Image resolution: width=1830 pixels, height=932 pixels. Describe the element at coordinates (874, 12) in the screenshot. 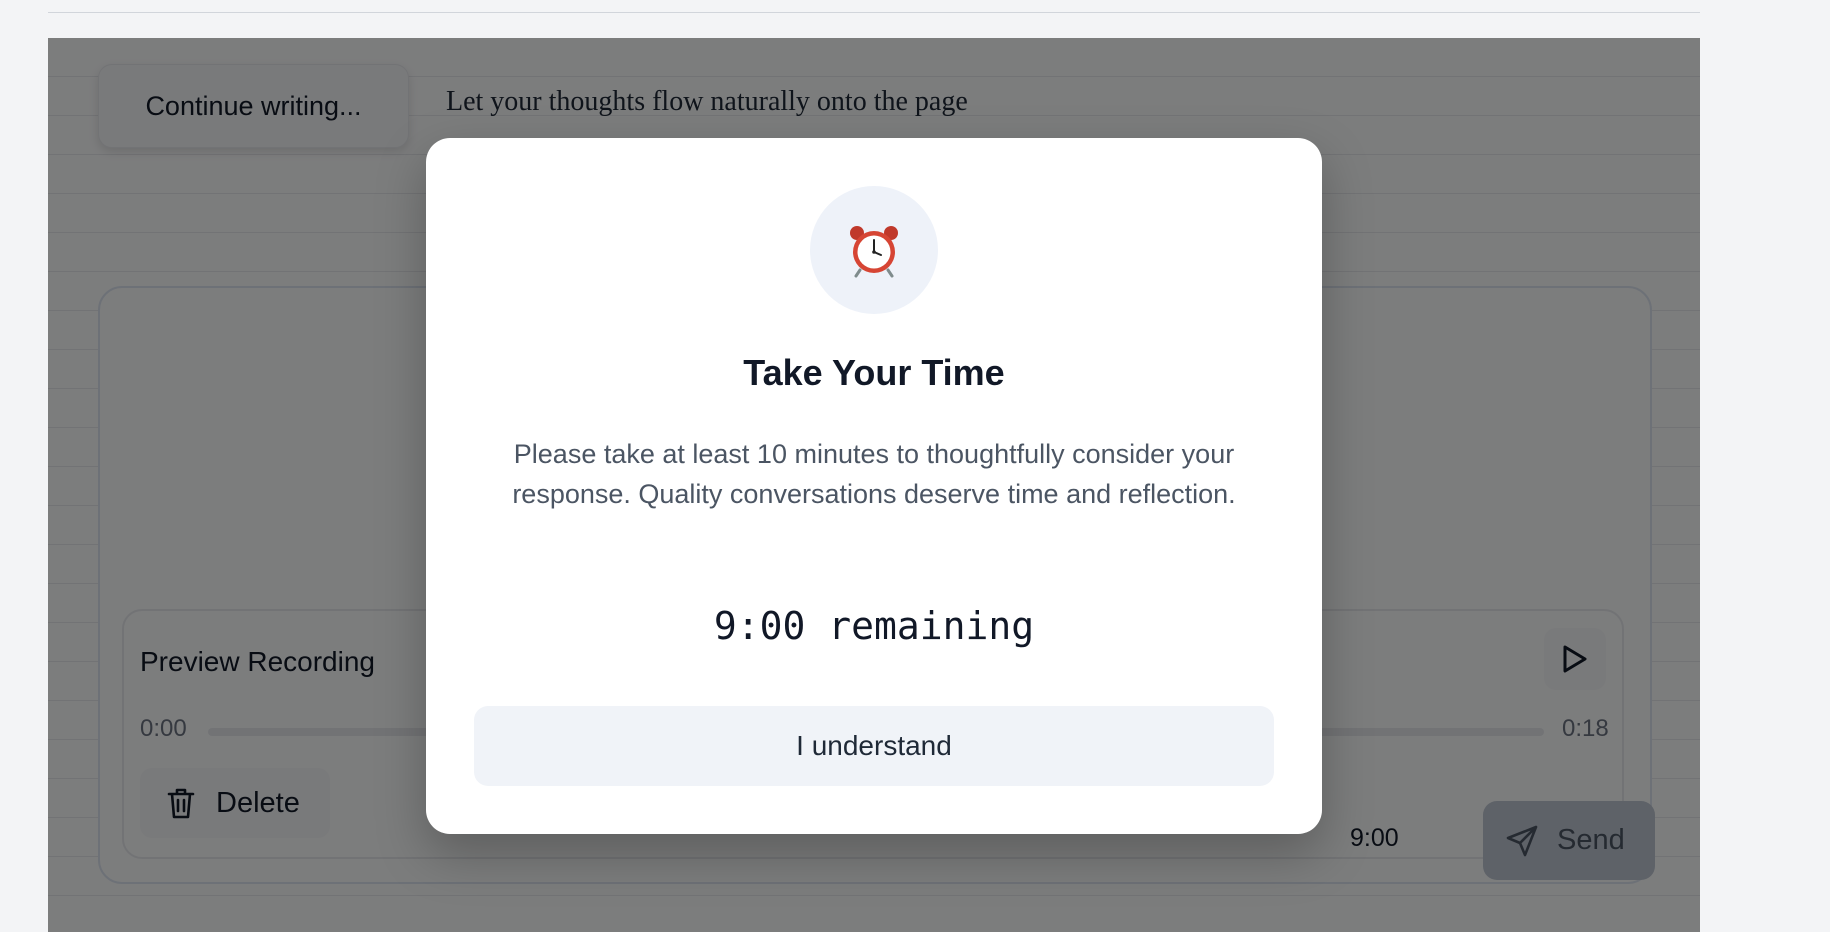

I see `top-divider` at that location.